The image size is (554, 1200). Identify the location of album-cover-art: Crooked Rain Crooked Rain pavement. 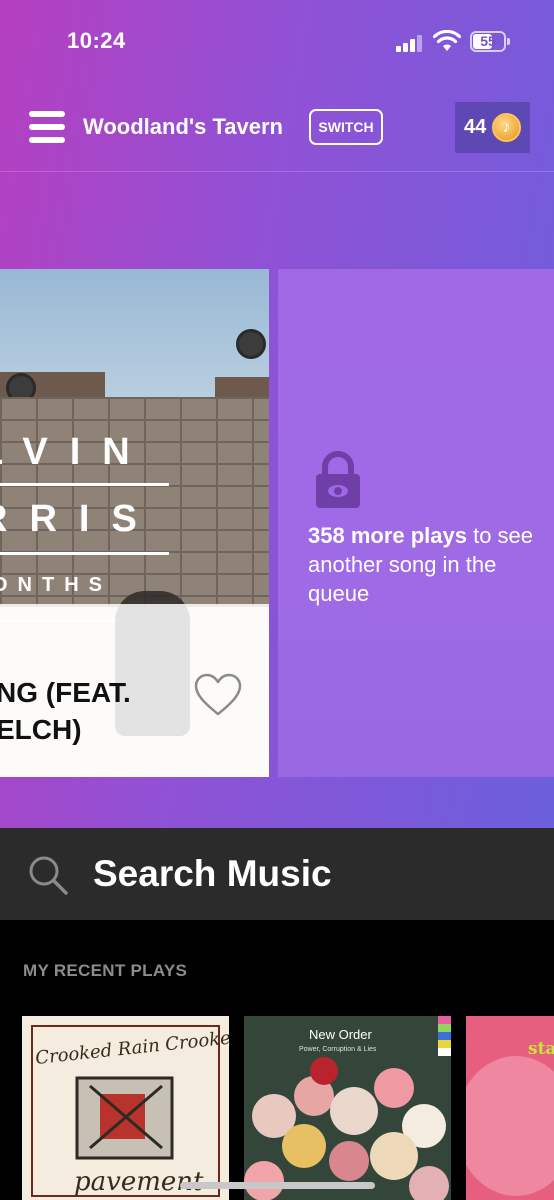
(125, 1108).